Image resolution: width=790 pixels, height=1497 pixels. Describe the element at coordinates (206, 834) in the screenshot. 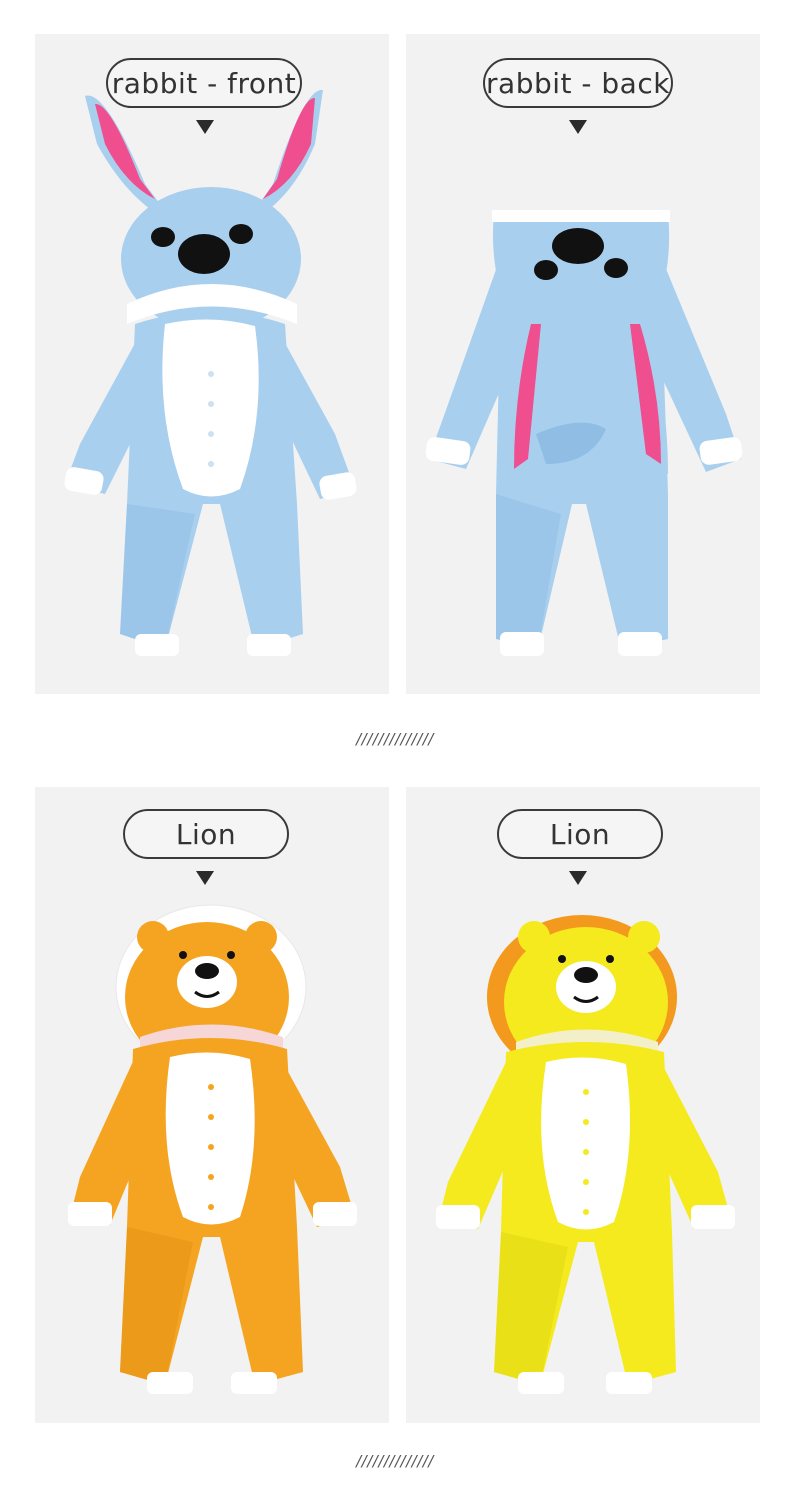

I see `label-lion-orange: Lion` at that location.